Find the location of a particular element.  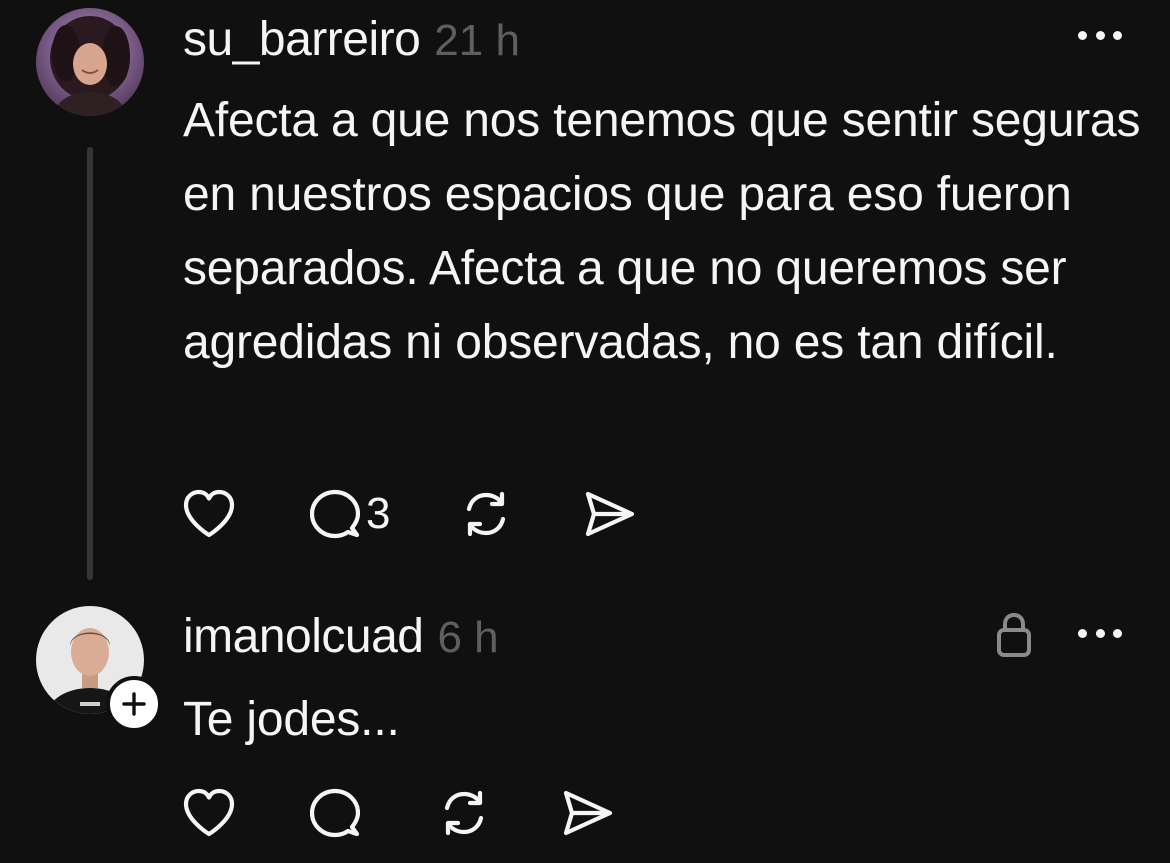

reply-button is located at coordinates (335, 813).